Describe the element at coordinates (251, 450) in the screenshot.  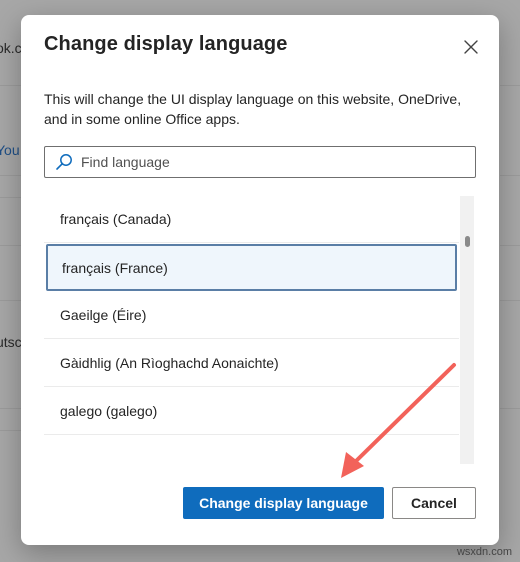
I see `list-item` at that location.